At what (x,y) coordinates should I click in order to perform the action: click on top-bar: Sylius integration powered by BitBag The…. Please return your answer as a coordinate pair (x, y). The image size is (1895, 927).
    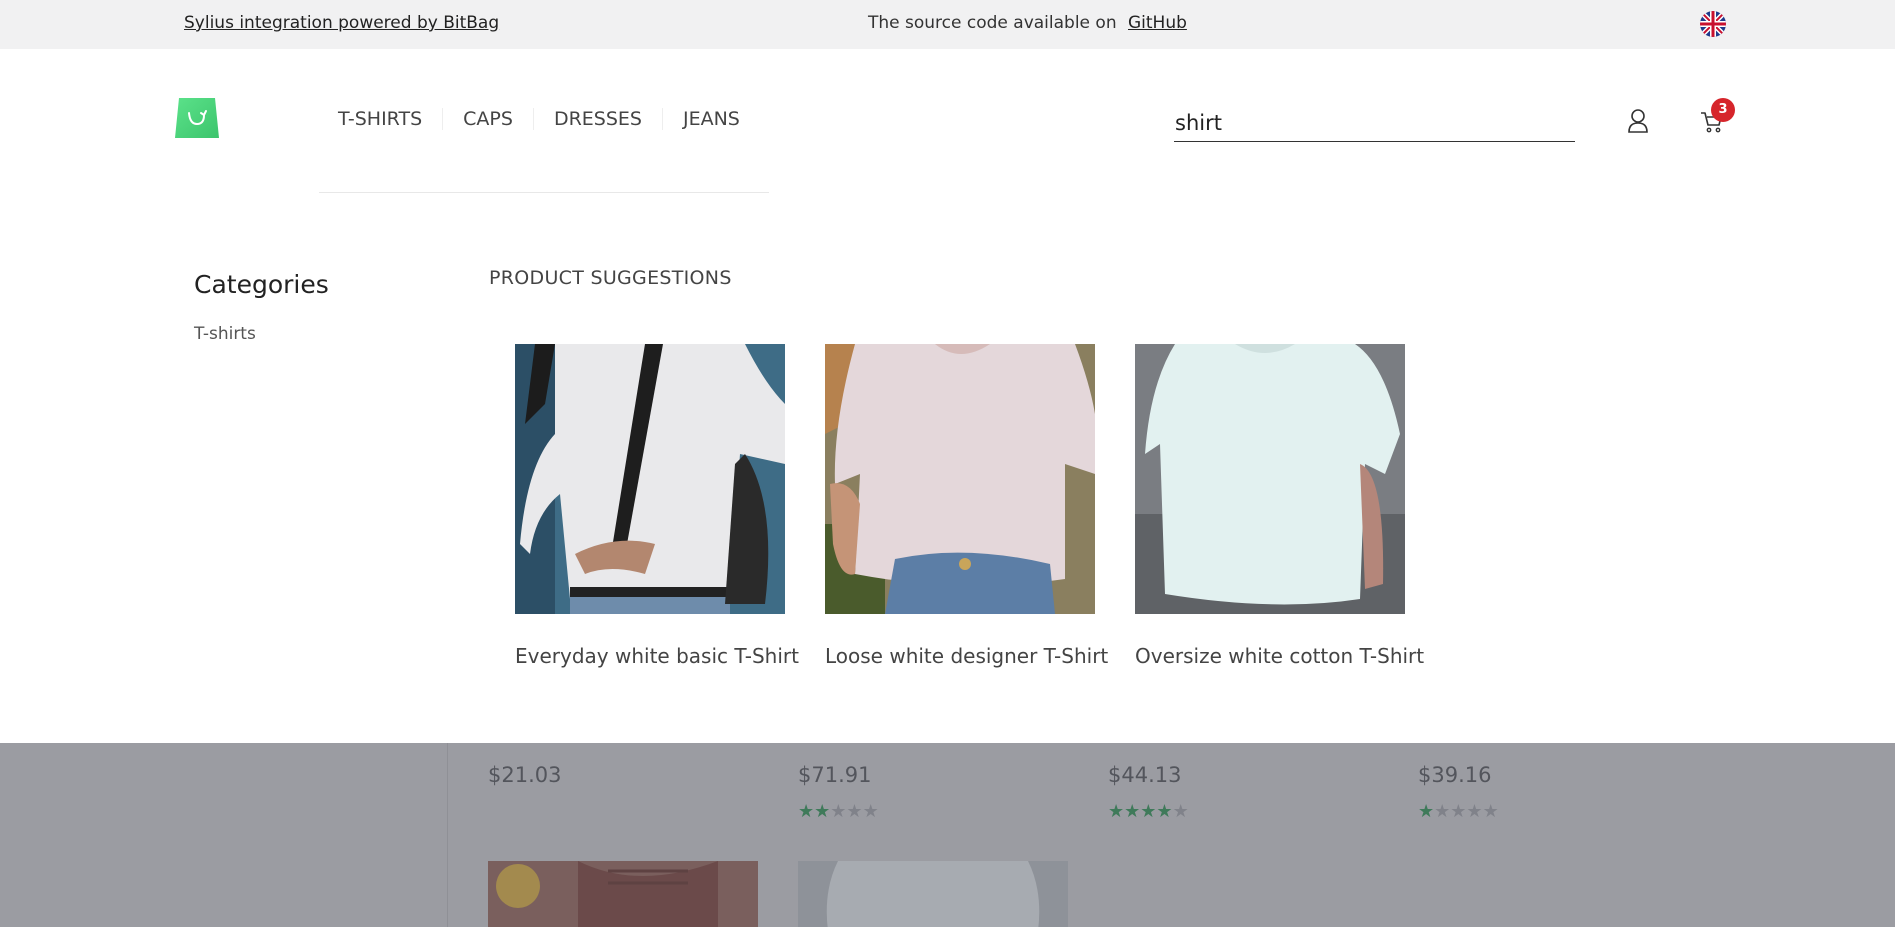
    Looking at the image, I should click on (947, 24).